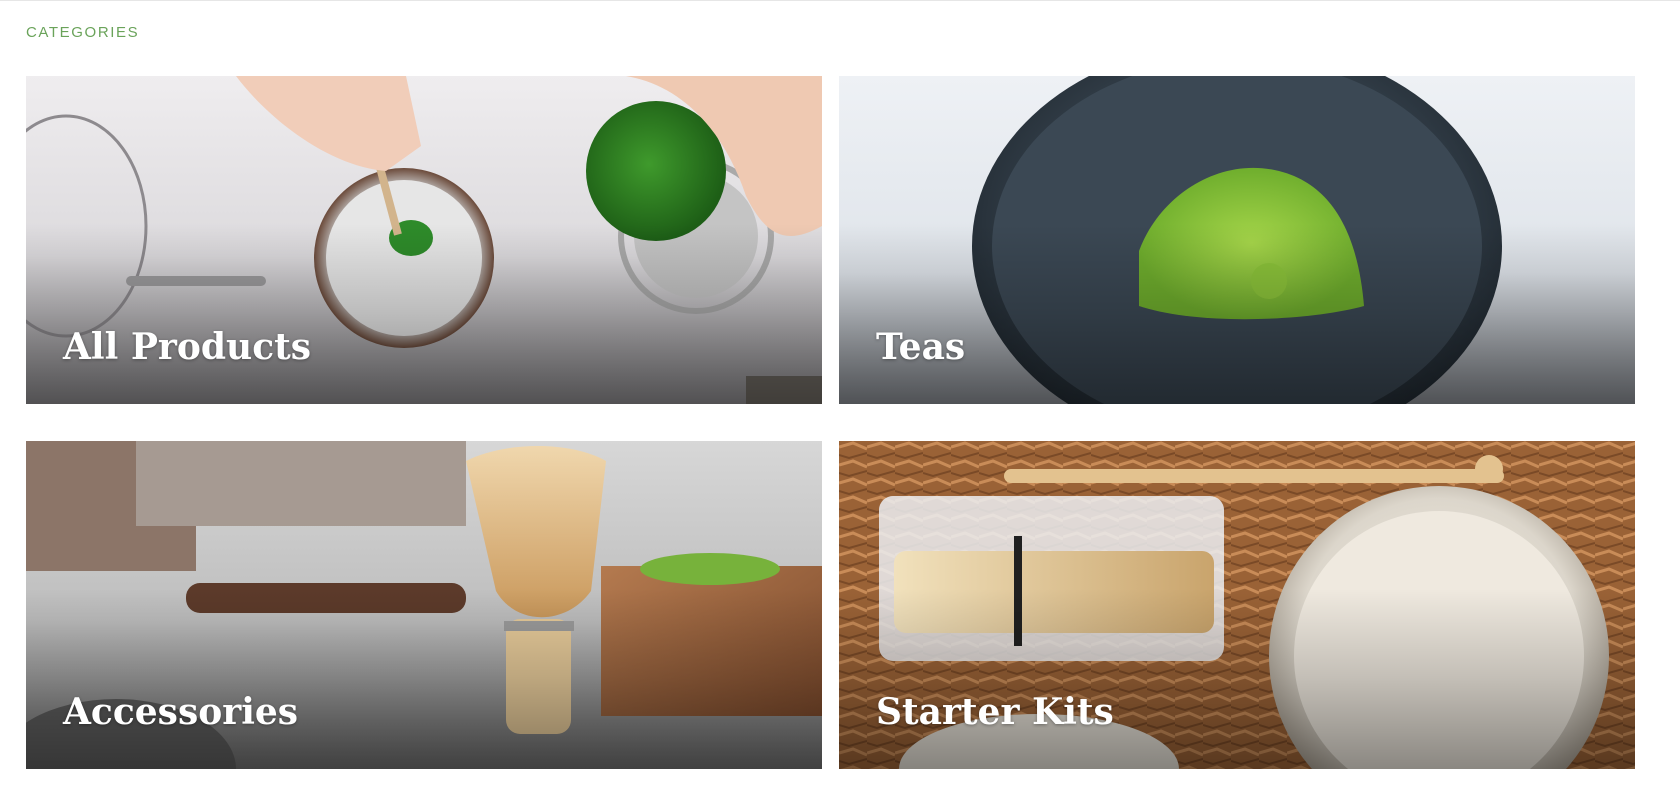 The height and width of the screenshot is (812, 1680). What do you see at coordinates (921, 347) in the screenshot?
I see `category-label: Teas` at bounding box center [921, 347].